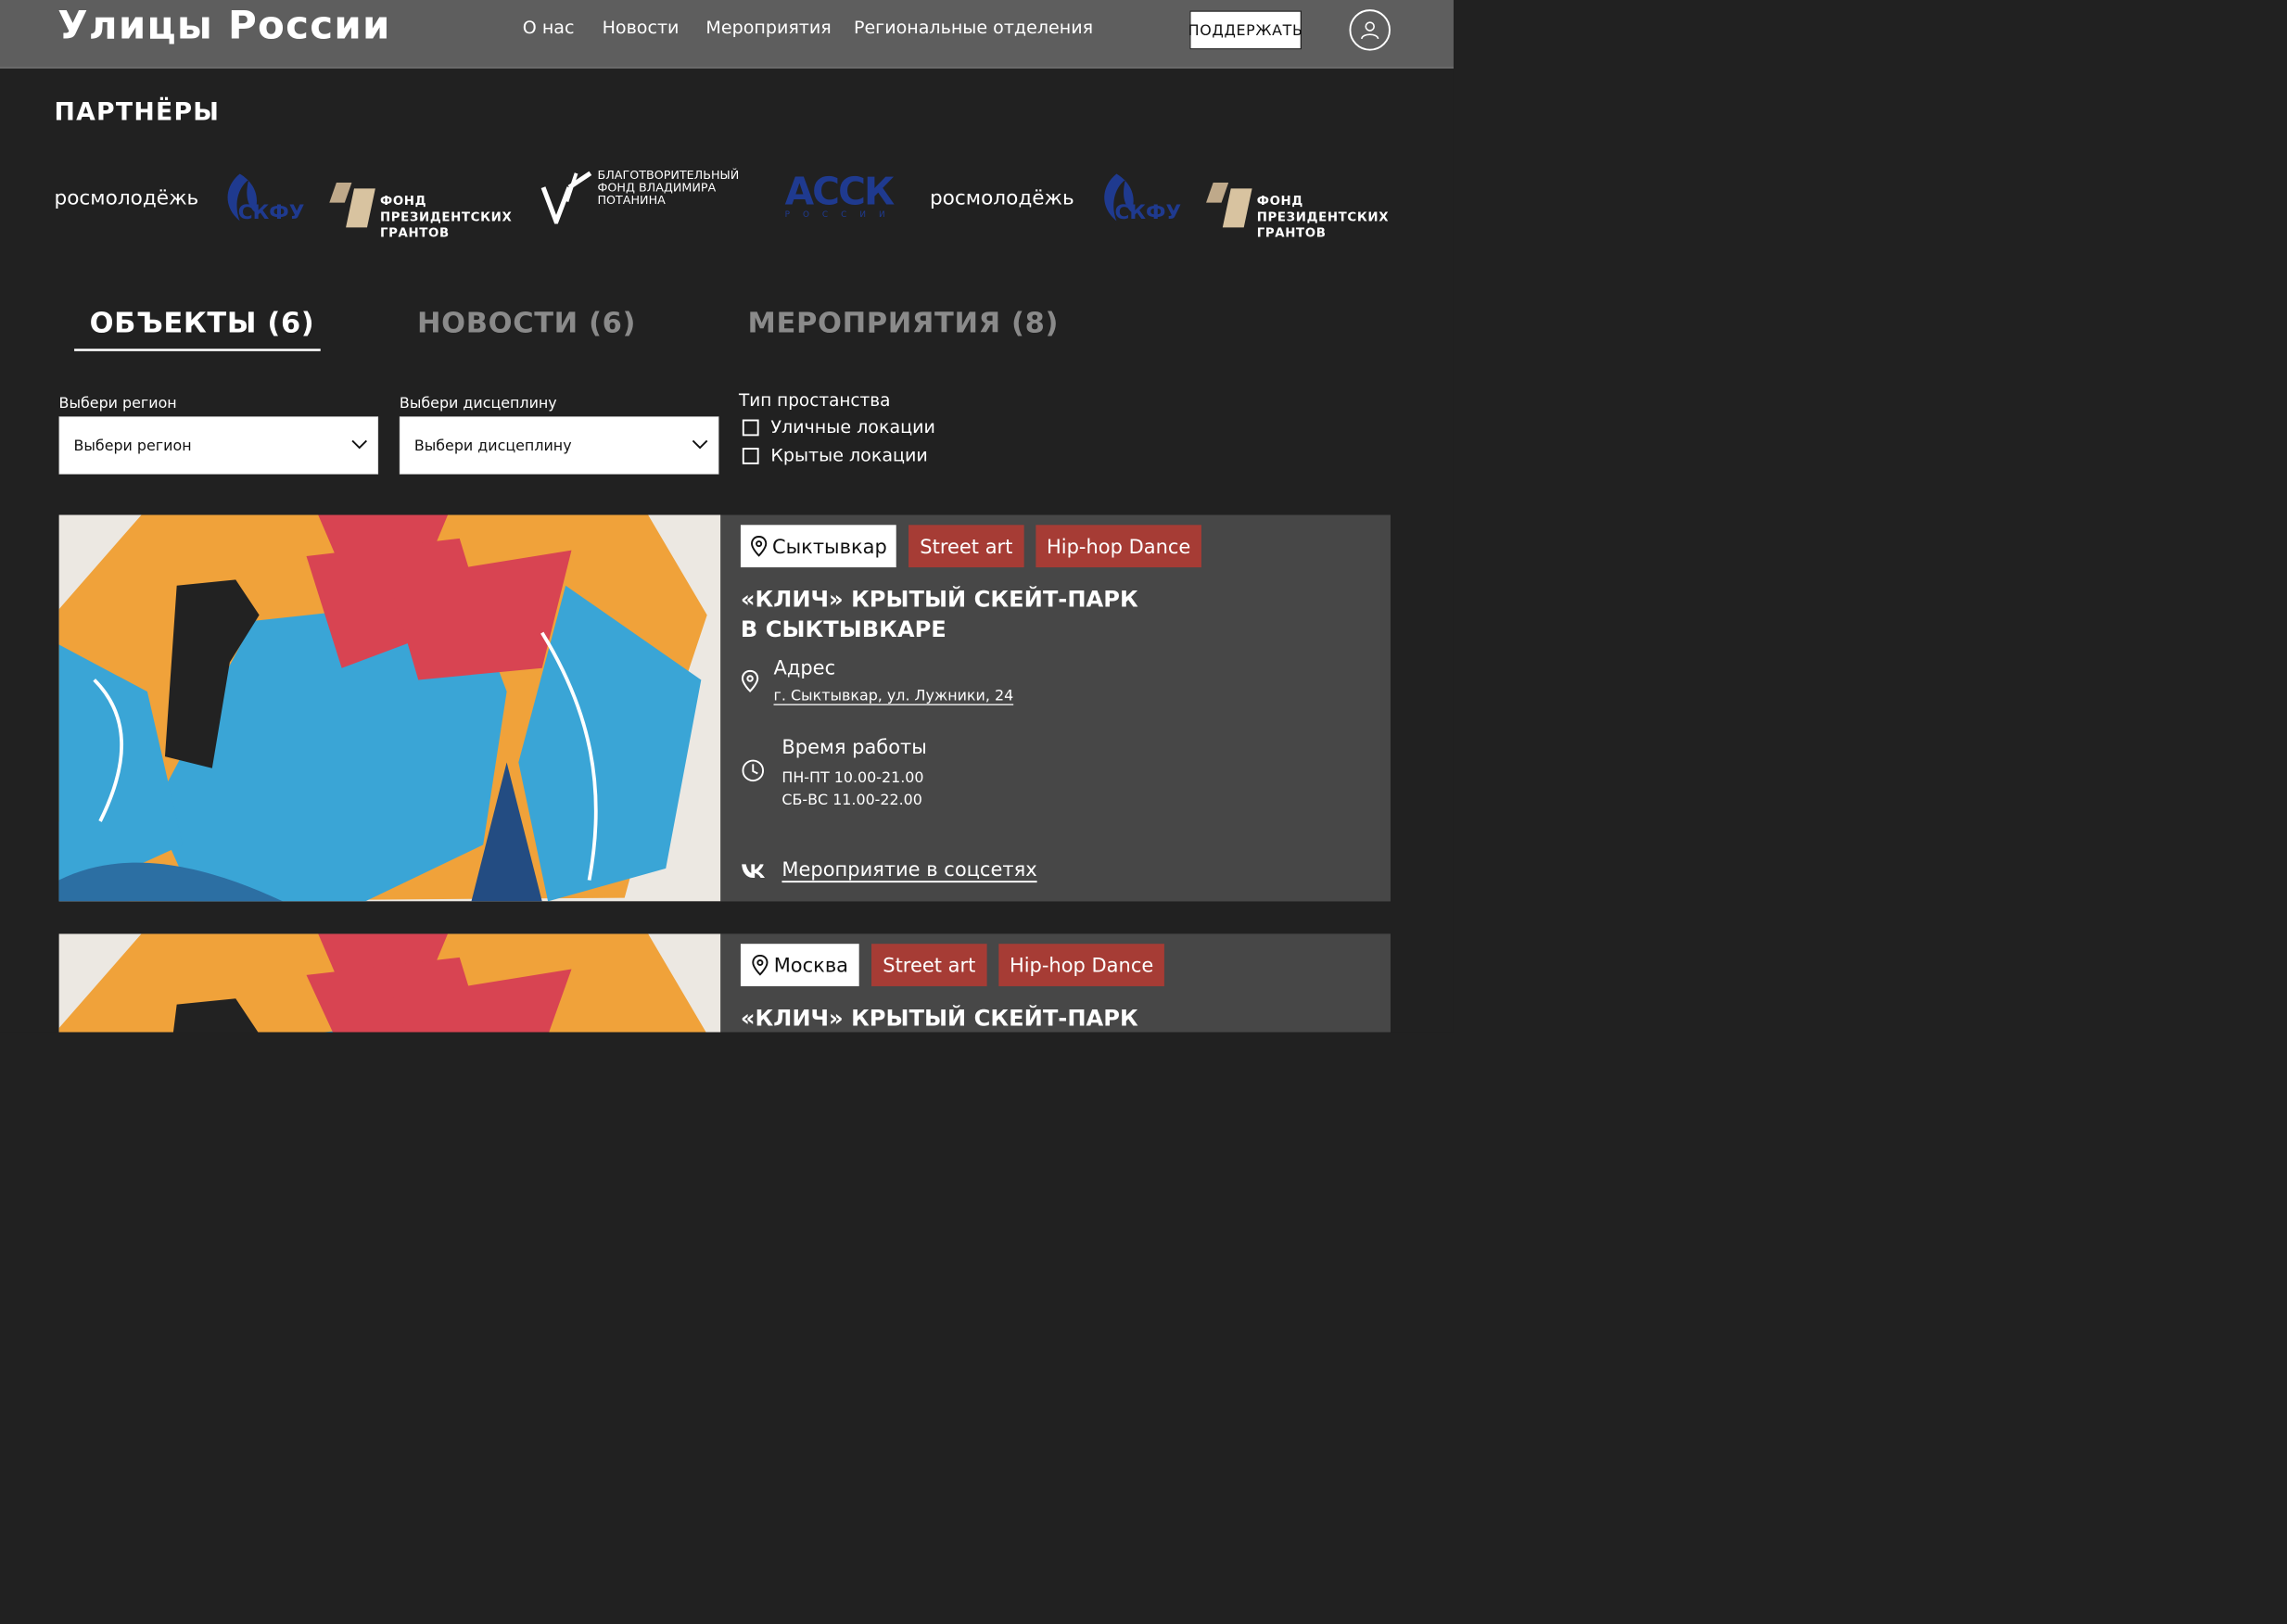  I want to click on partner-rosmolodezh: росмолодёжь, so click(126, 197).